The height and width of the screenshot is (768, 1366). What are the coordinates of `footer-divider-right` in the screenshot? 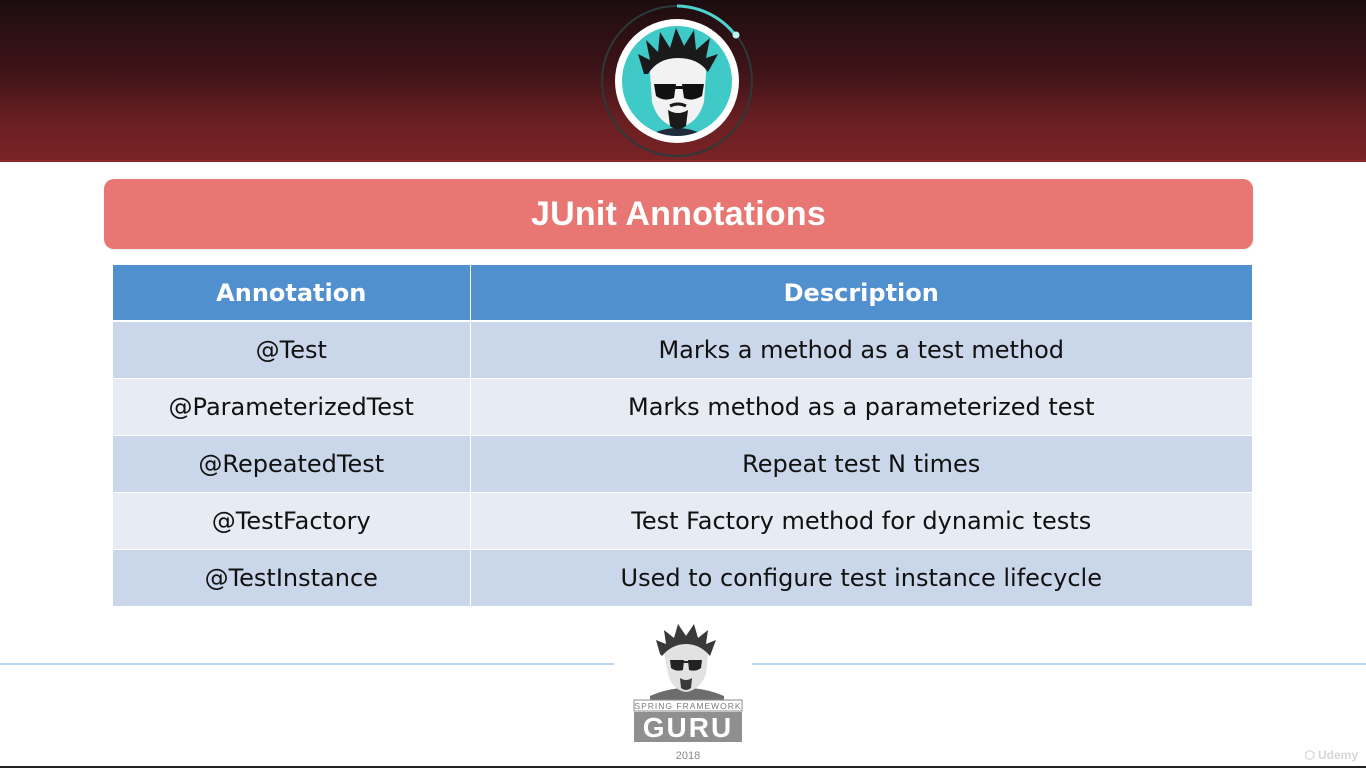 It's located at (1059, 664).